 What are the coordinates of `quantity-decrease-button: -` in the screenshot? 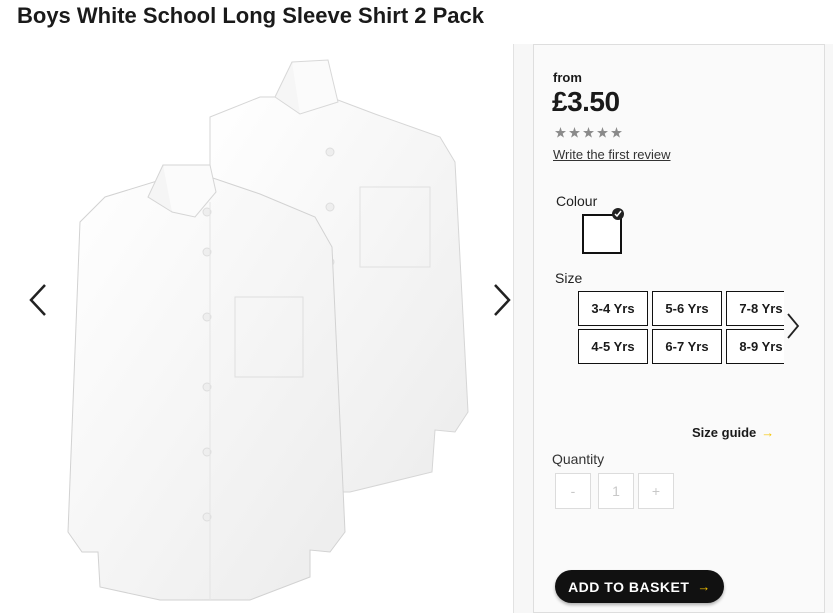 It's located at (573, 491).